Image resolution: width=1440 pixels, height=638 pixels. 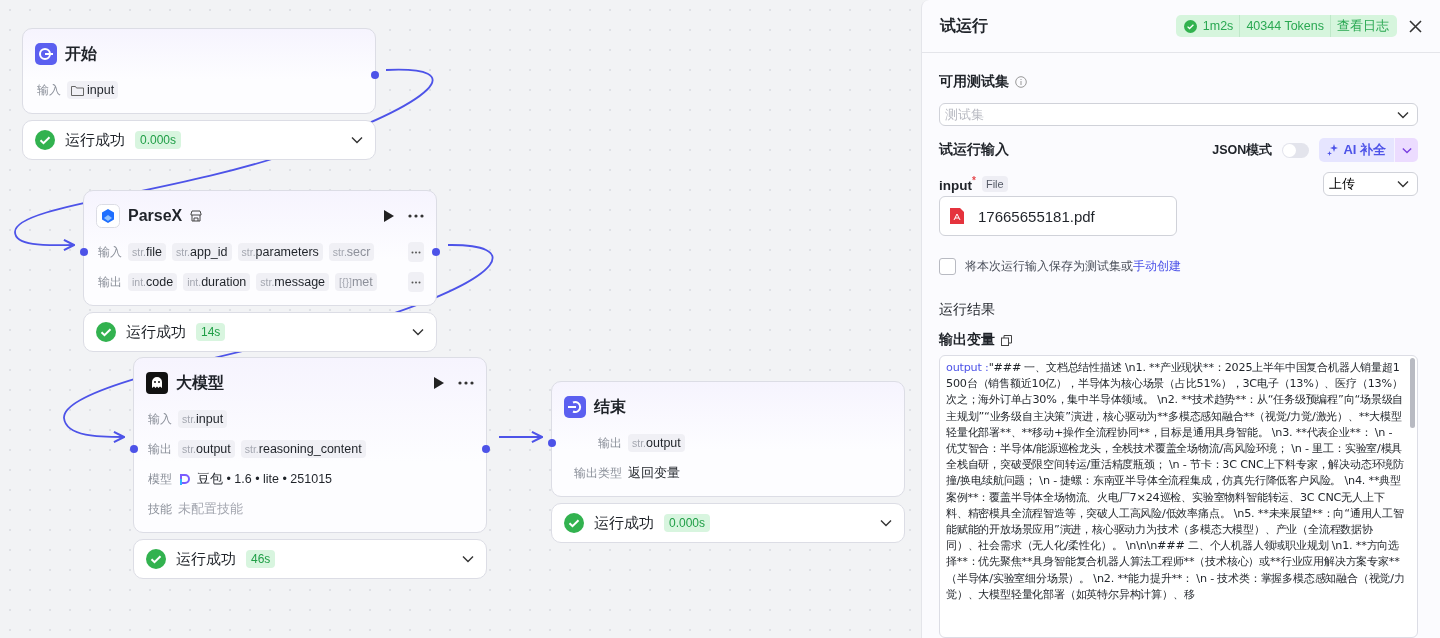 What do you see at coordinates (967, 340) in the screenshot?
I see `output-label: 输出变量` at bounding box center [967, 340].